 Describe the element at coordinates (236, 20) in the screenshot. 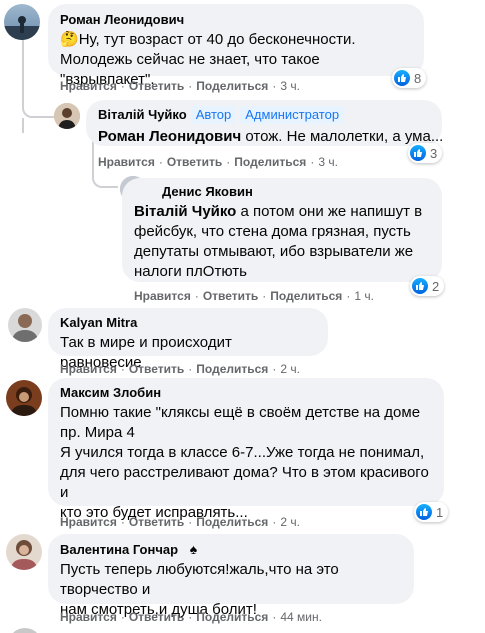

I see `comment-author: Роман Леонидович` at that location.